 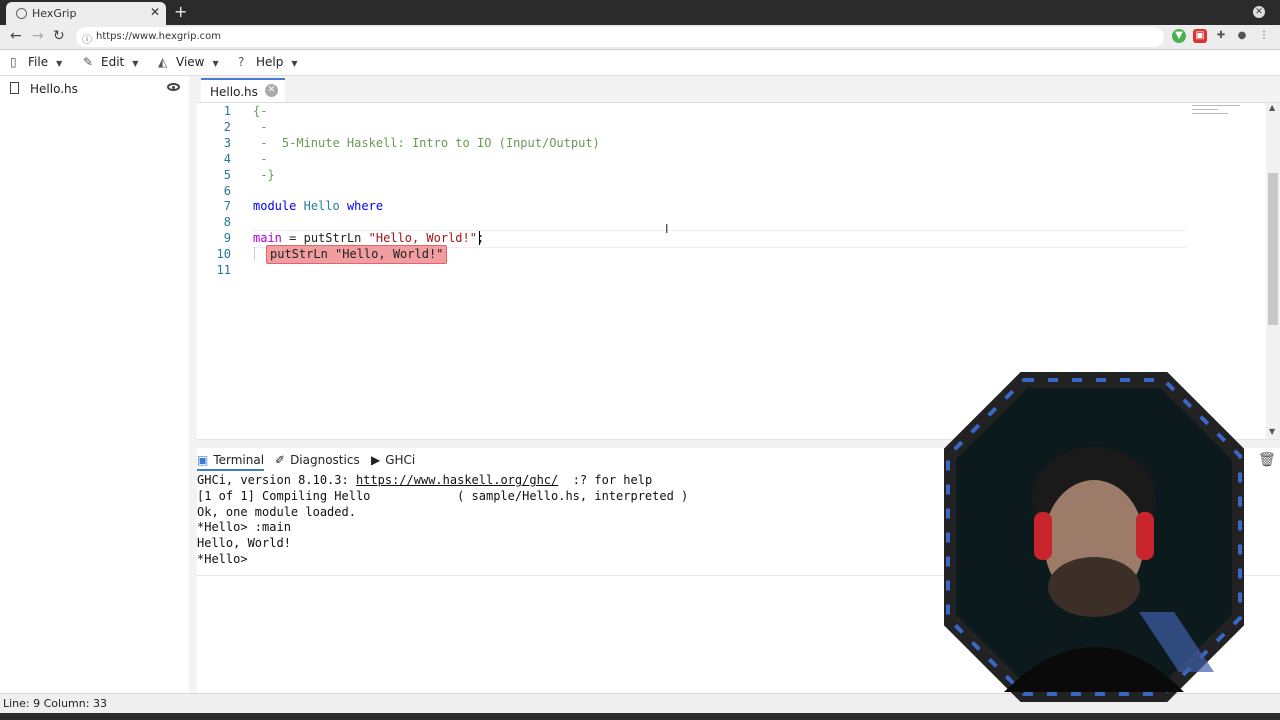 What do you see at coordinates (260, 127) in the screenshot?
I see `code-line: -` at bounding box center [260, 127].